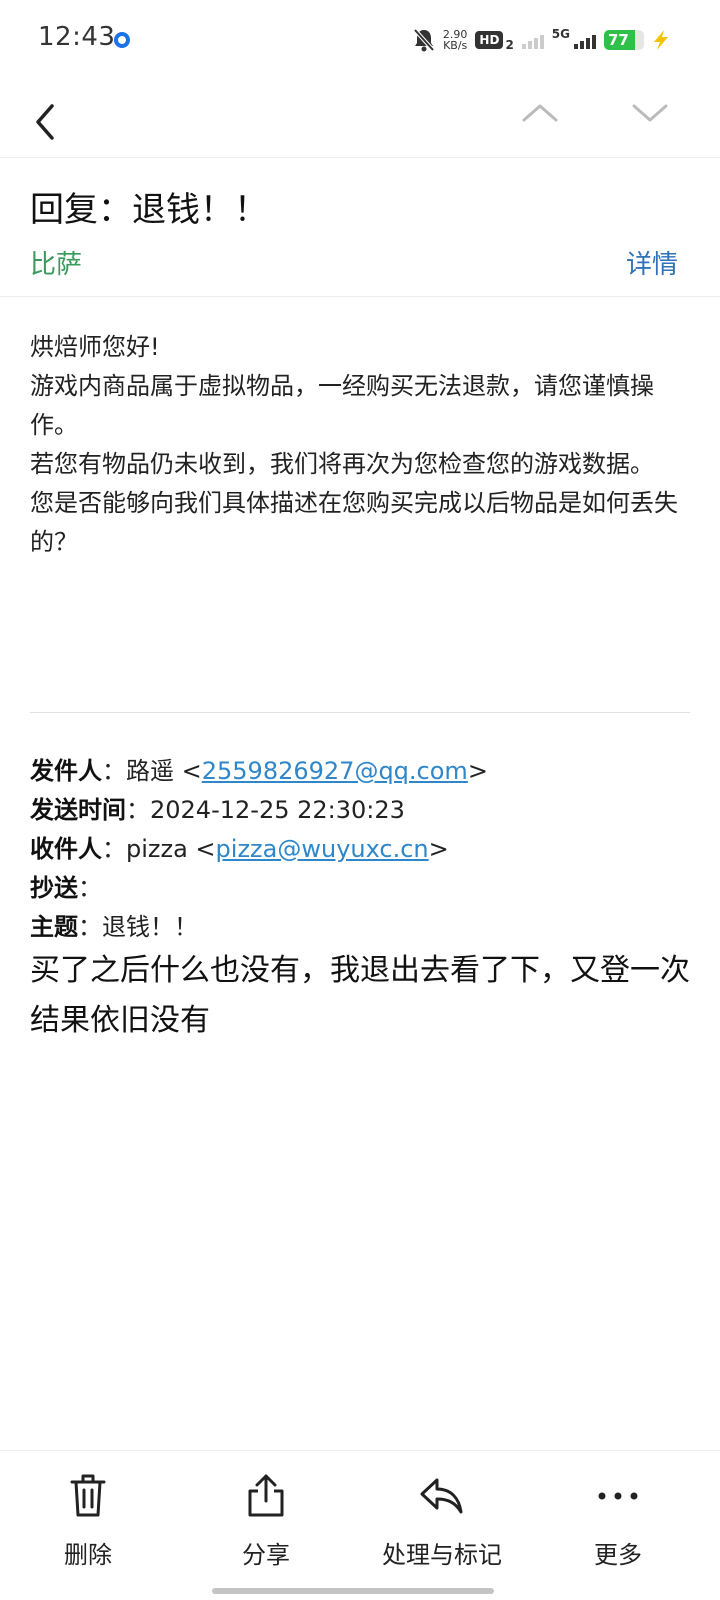 This screenshot has width=720, height=1600. Describe the element at coordinates (618, 40) in the screenshot. I see `battery-level: 77` at that location.